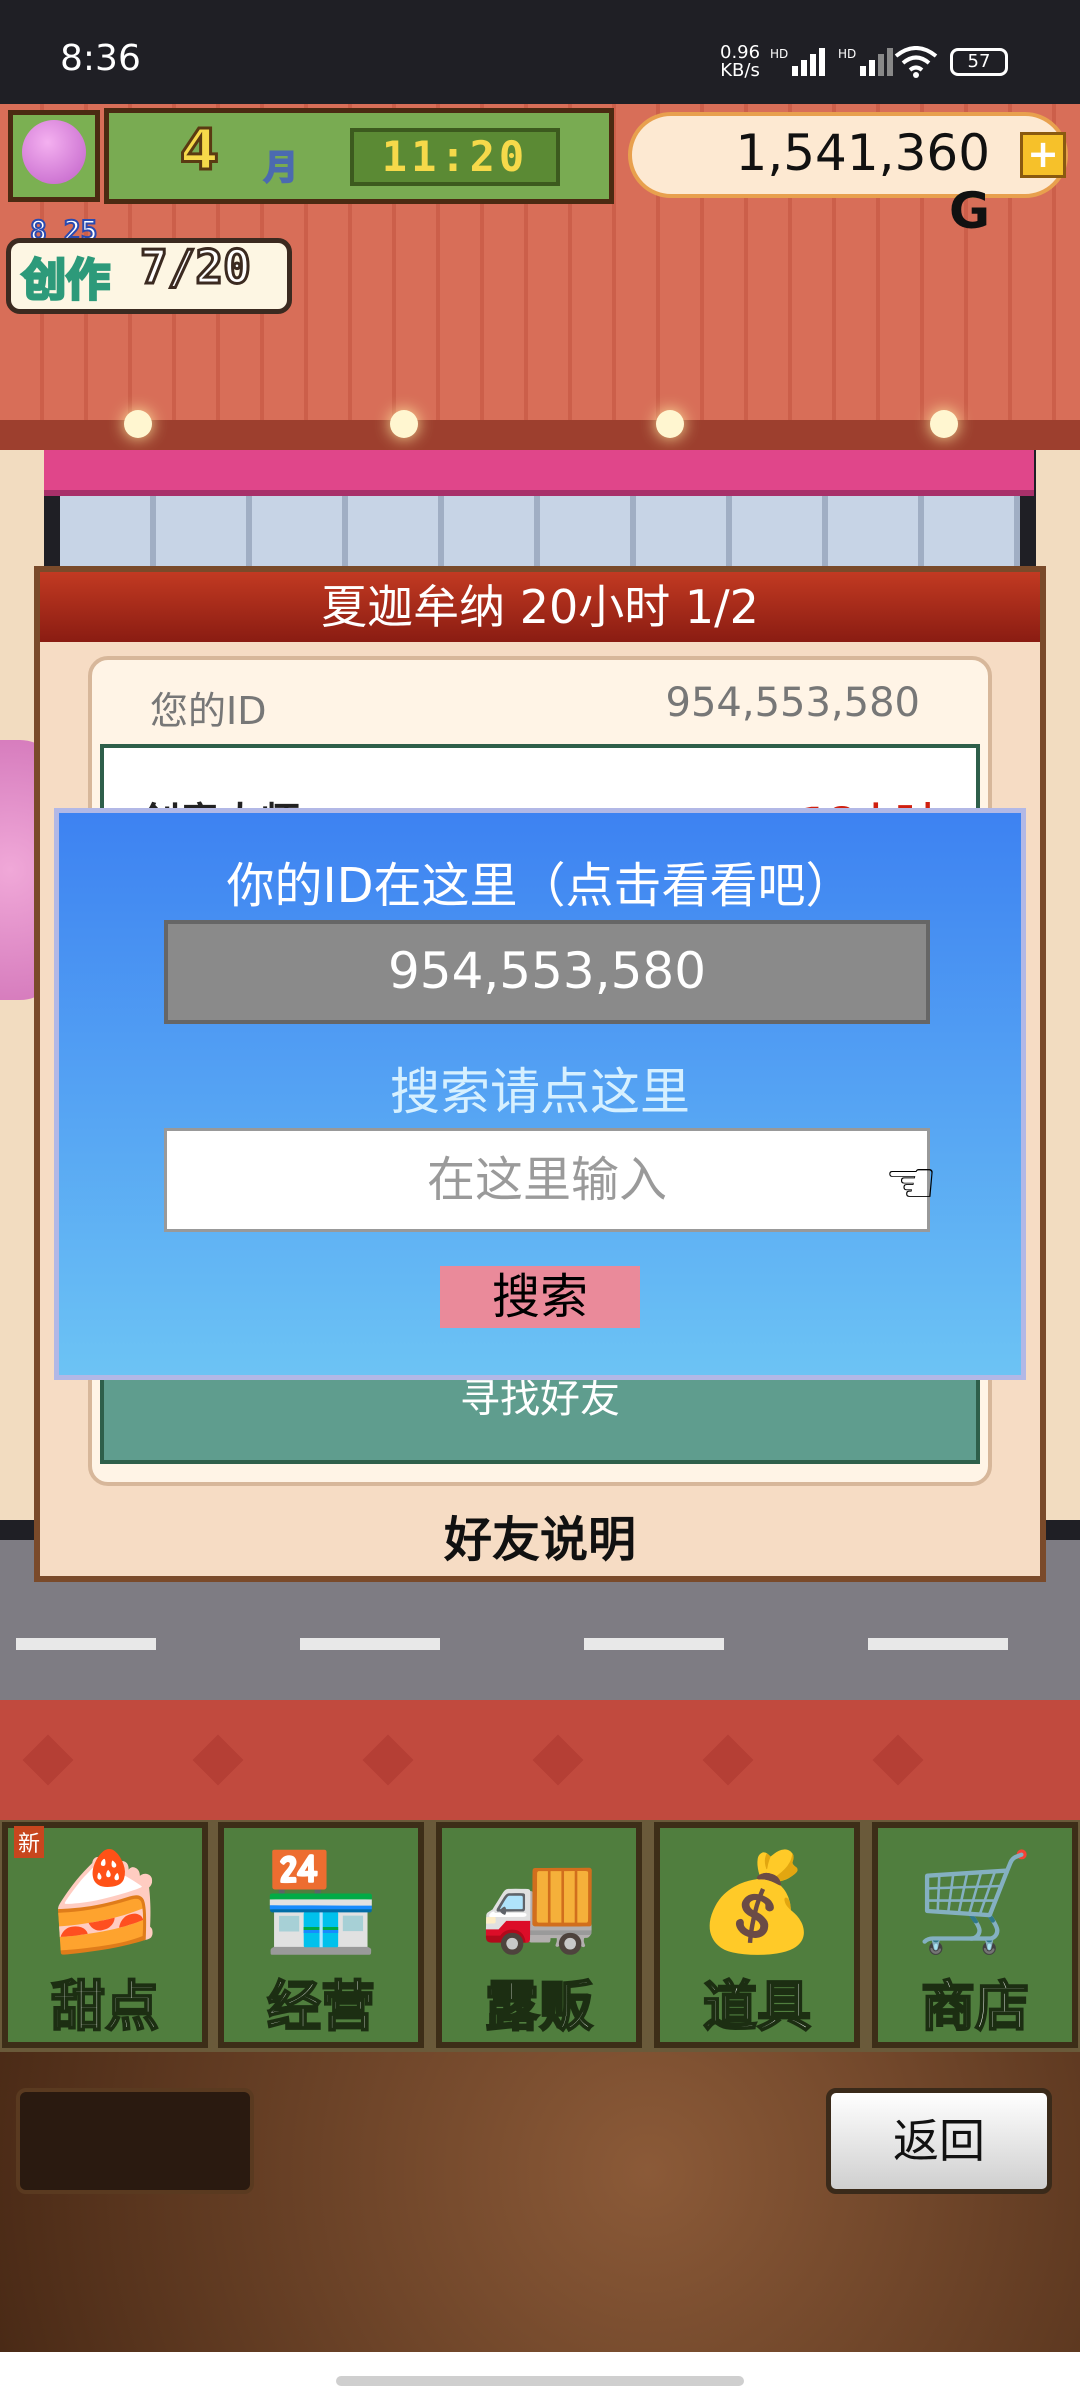 Image resolution: width=1080 pixels, height=2403 pixels. What do you see at coordinates (208, 711) in the screenshot?
I see `your-id-label: 您的ID` at bounding box center [208, 711].